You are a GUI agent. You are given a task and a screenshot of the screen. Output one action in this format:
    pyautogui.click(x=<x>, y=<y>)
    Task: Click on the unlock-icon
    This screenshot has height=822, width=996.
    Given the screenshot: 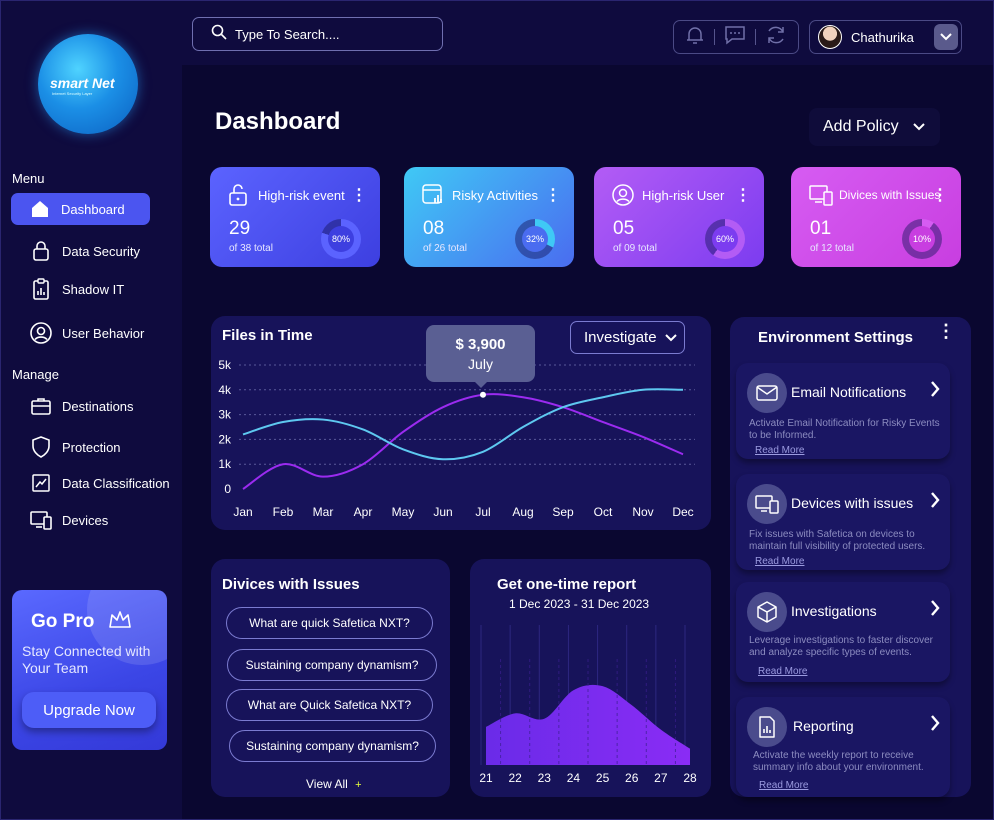 What is the action you would take?
    pyautogui.click(x=239, y=195)
    